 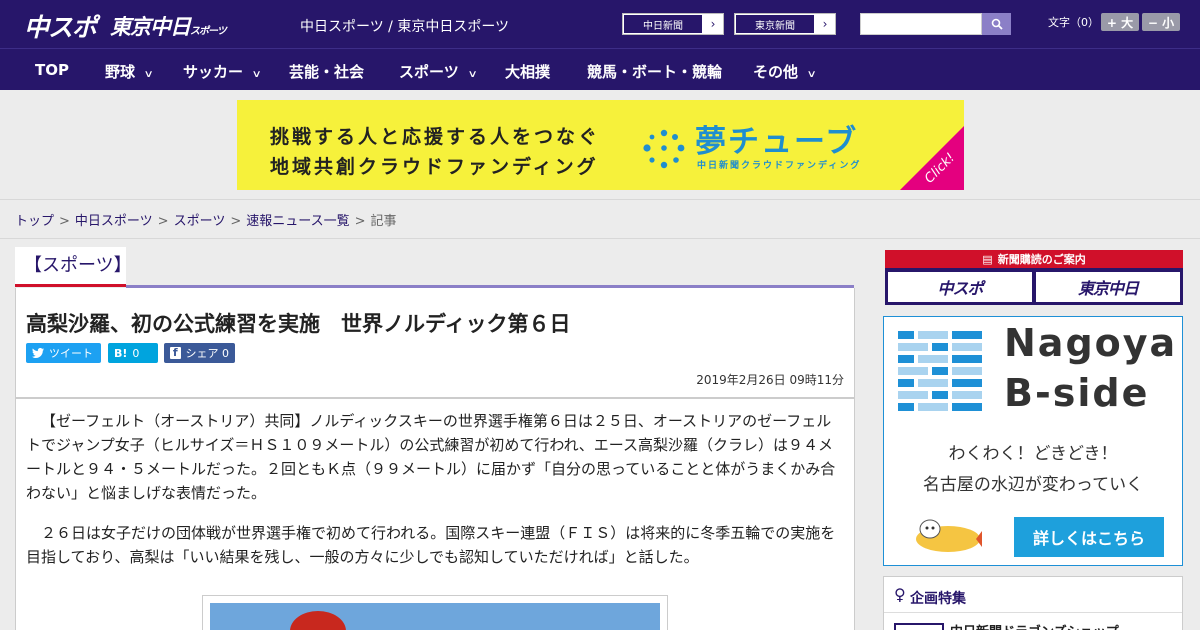 I want to click on subscribe-chusupo-link: 中スポ, so click(x=960, y=287).